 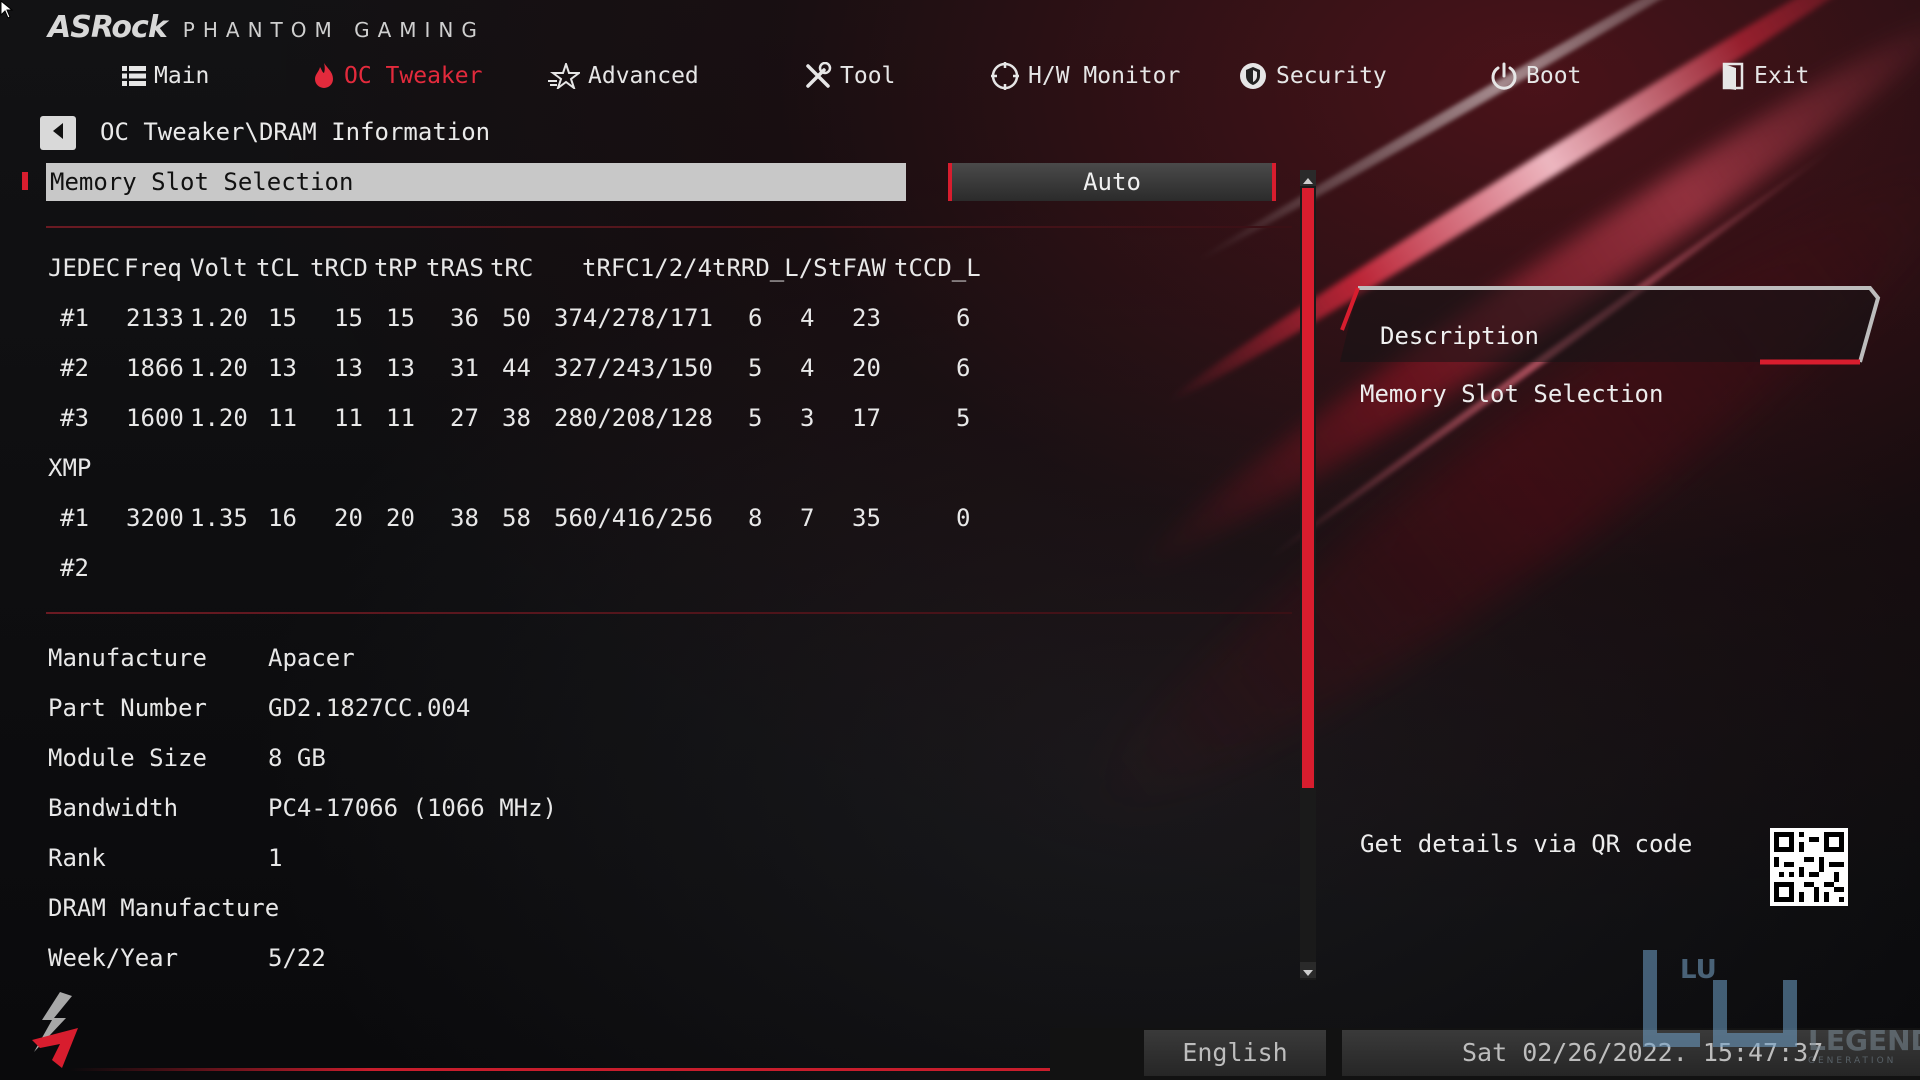 I want to click on watermark-mark: LU, so click(x=1698, y=970).